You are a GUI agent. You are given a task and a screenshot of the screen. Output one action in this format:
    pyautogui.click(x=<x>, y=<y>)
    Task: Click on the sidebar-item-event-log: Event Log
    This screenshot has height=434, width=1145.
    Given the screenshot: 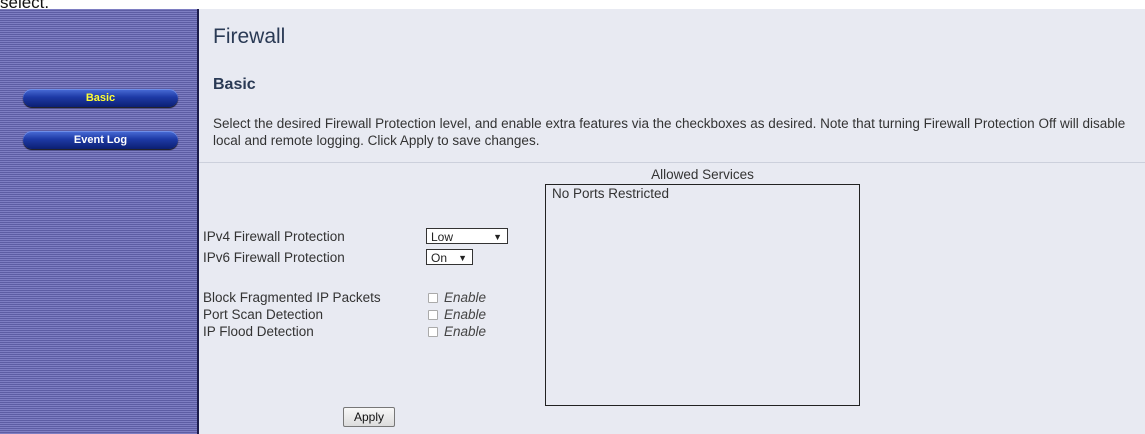 What is the action you would take?
    pyautogui.click(x=100, y=140)
    